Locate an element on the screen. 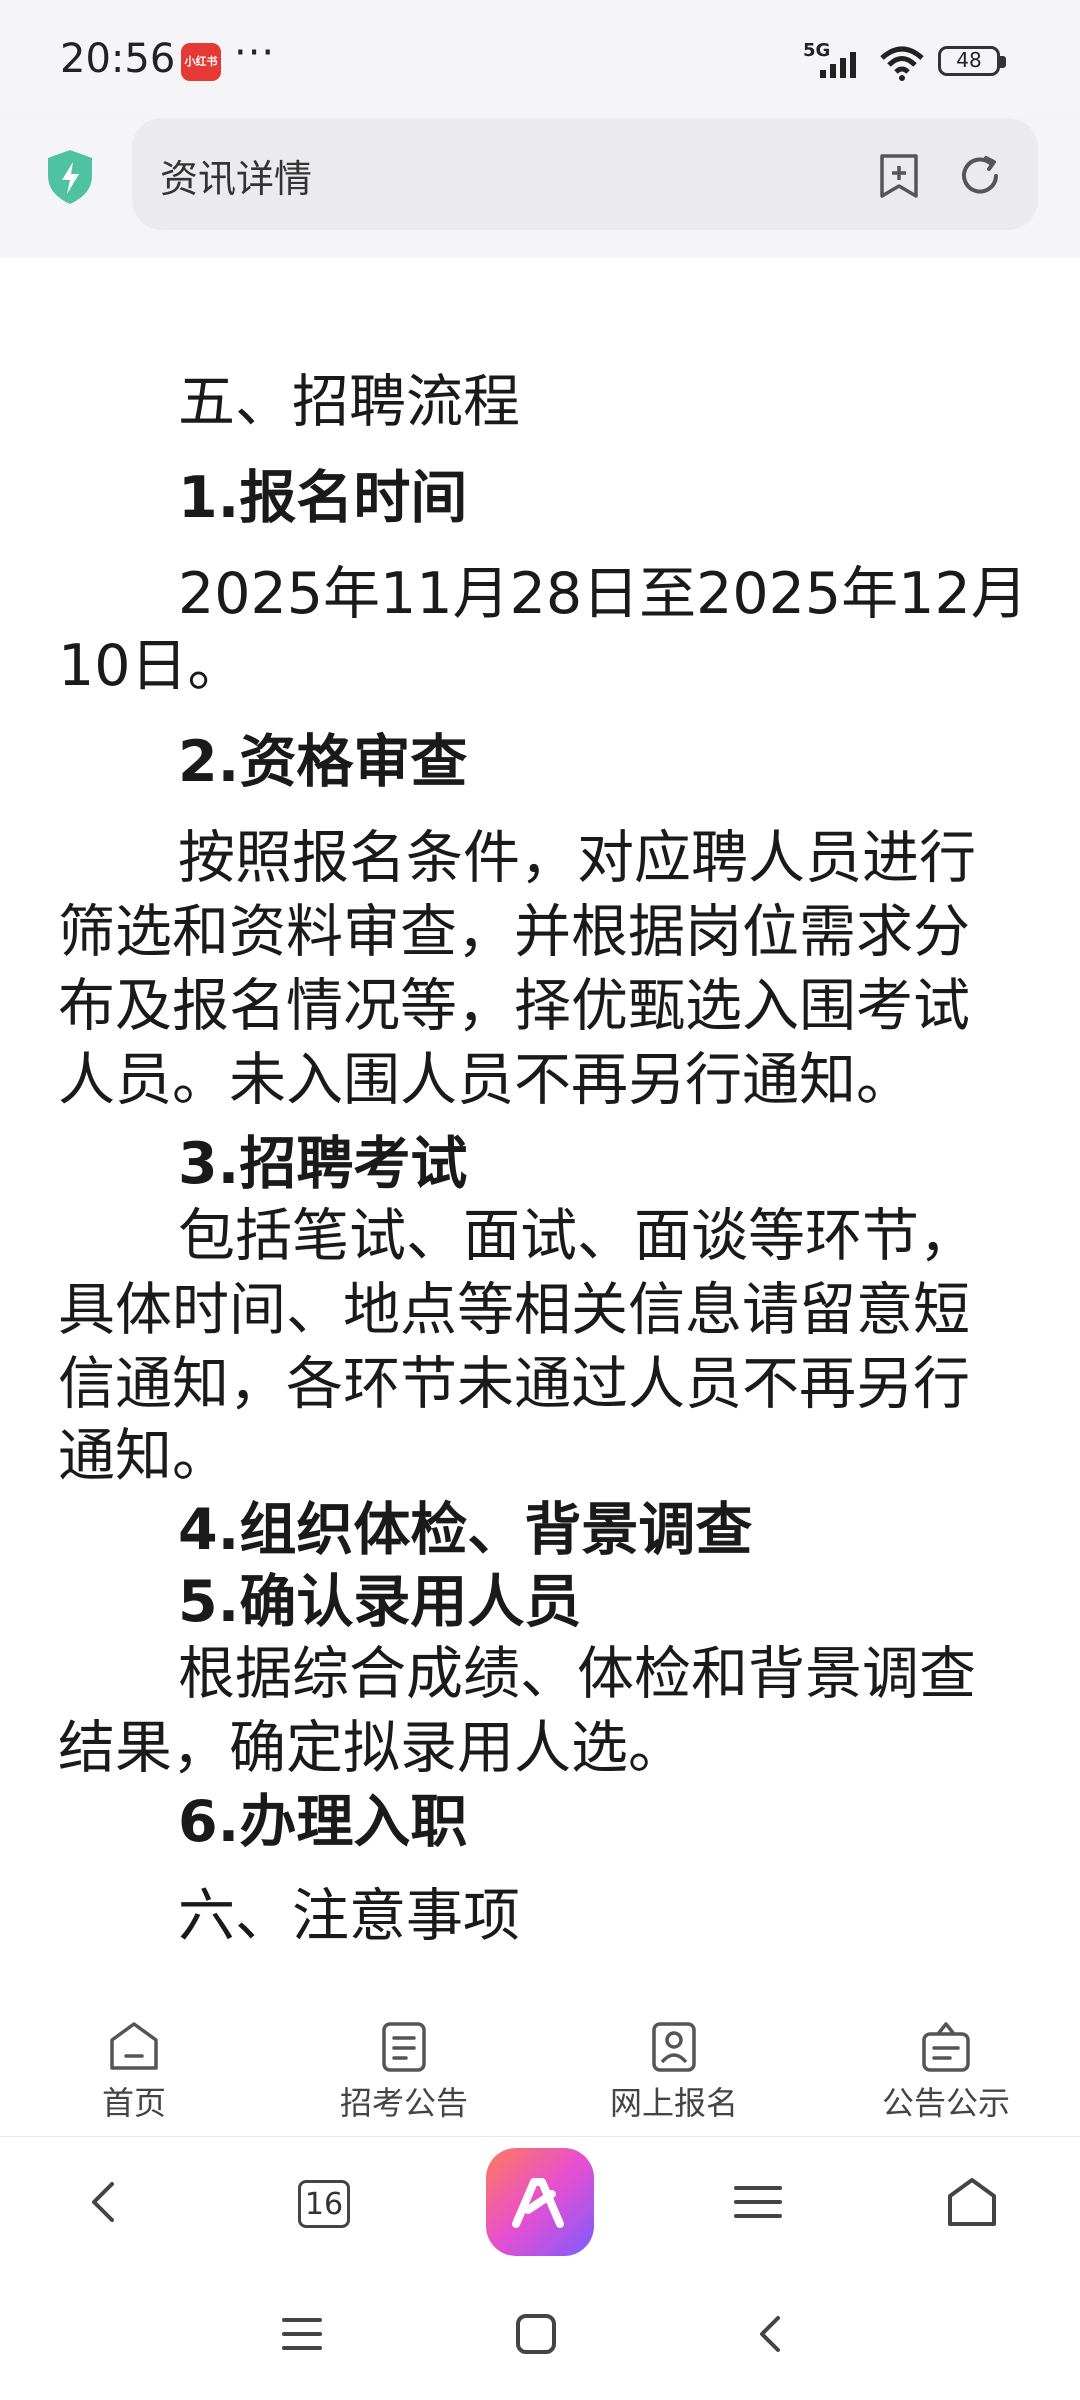 The width and height of the screenshot is (1080, 2400). step-heading: 3.招聘考试 is located at coordinates (323, 1164).